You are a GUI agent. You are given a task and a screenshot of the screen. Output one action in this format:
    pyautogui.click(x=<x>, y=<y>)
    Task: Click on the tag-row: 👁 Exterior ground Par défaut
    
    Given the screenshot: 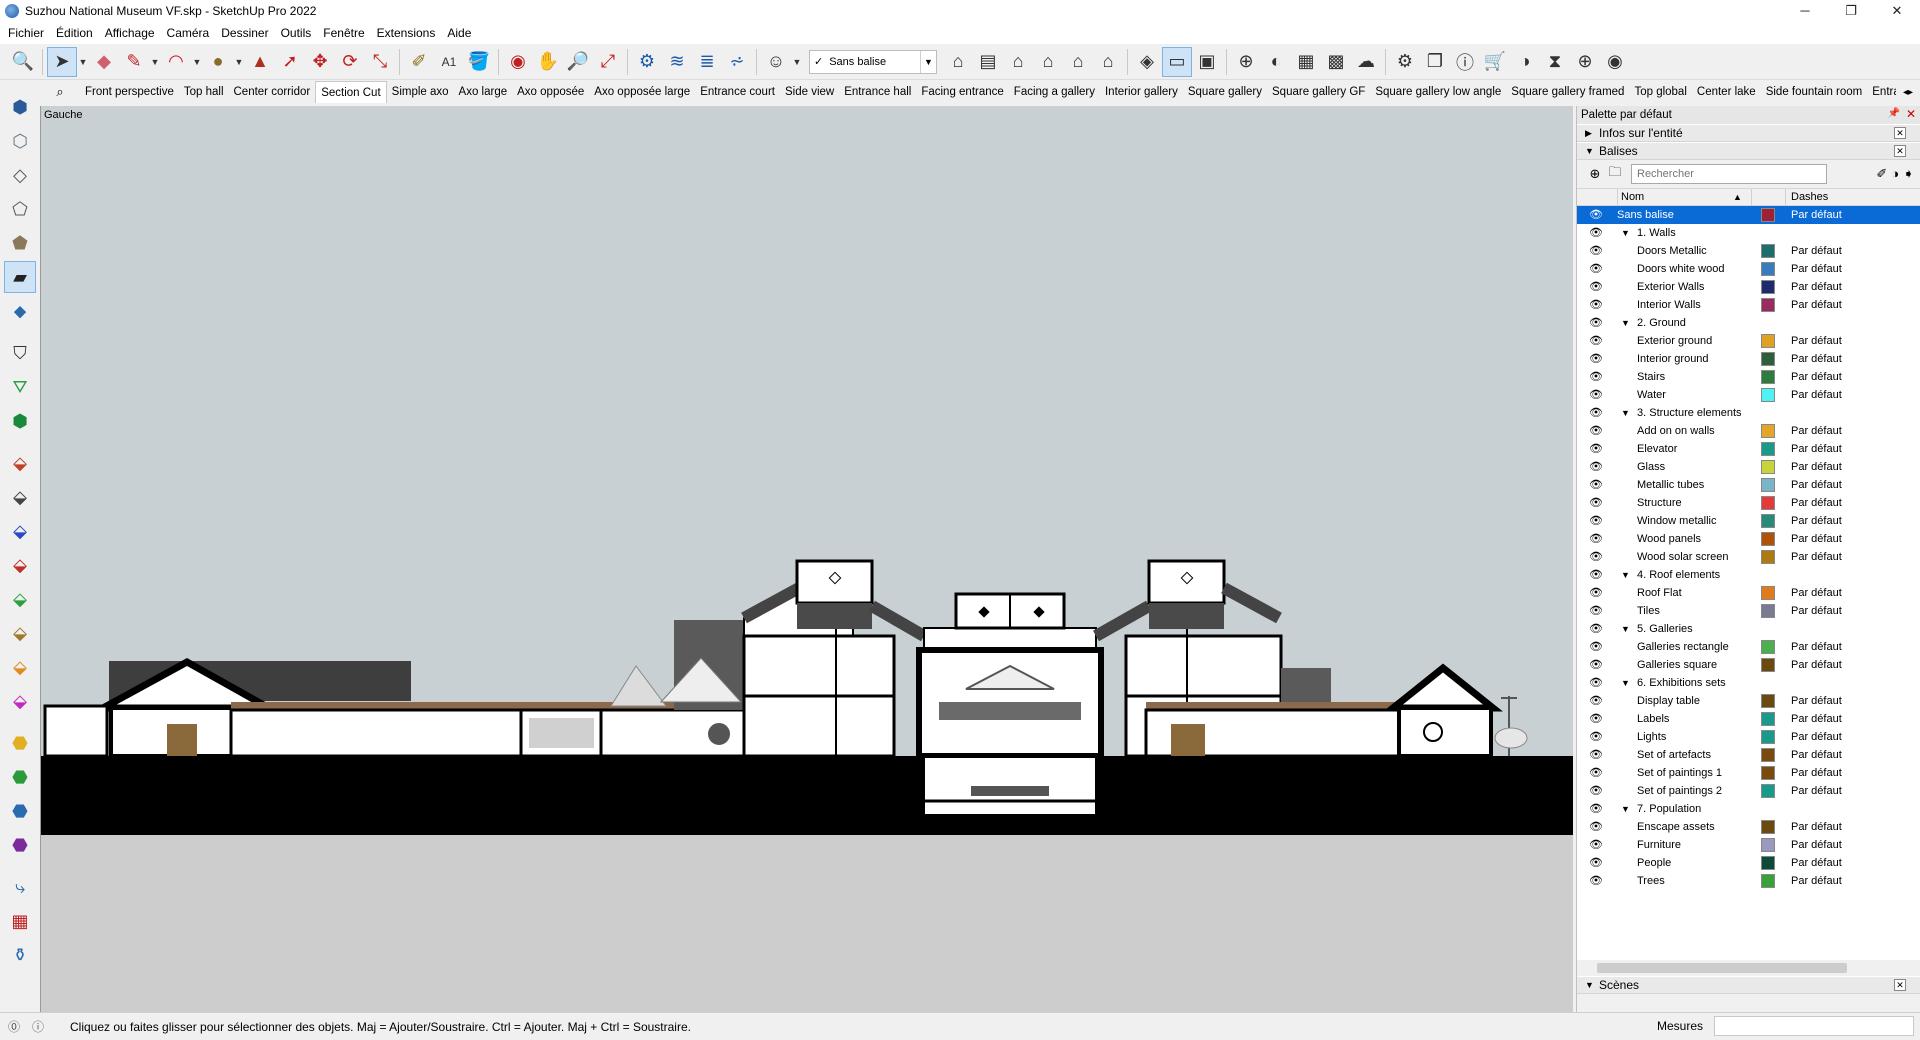 What is the action you would take?
    pyautogui.click(x=1748, y=341)
    